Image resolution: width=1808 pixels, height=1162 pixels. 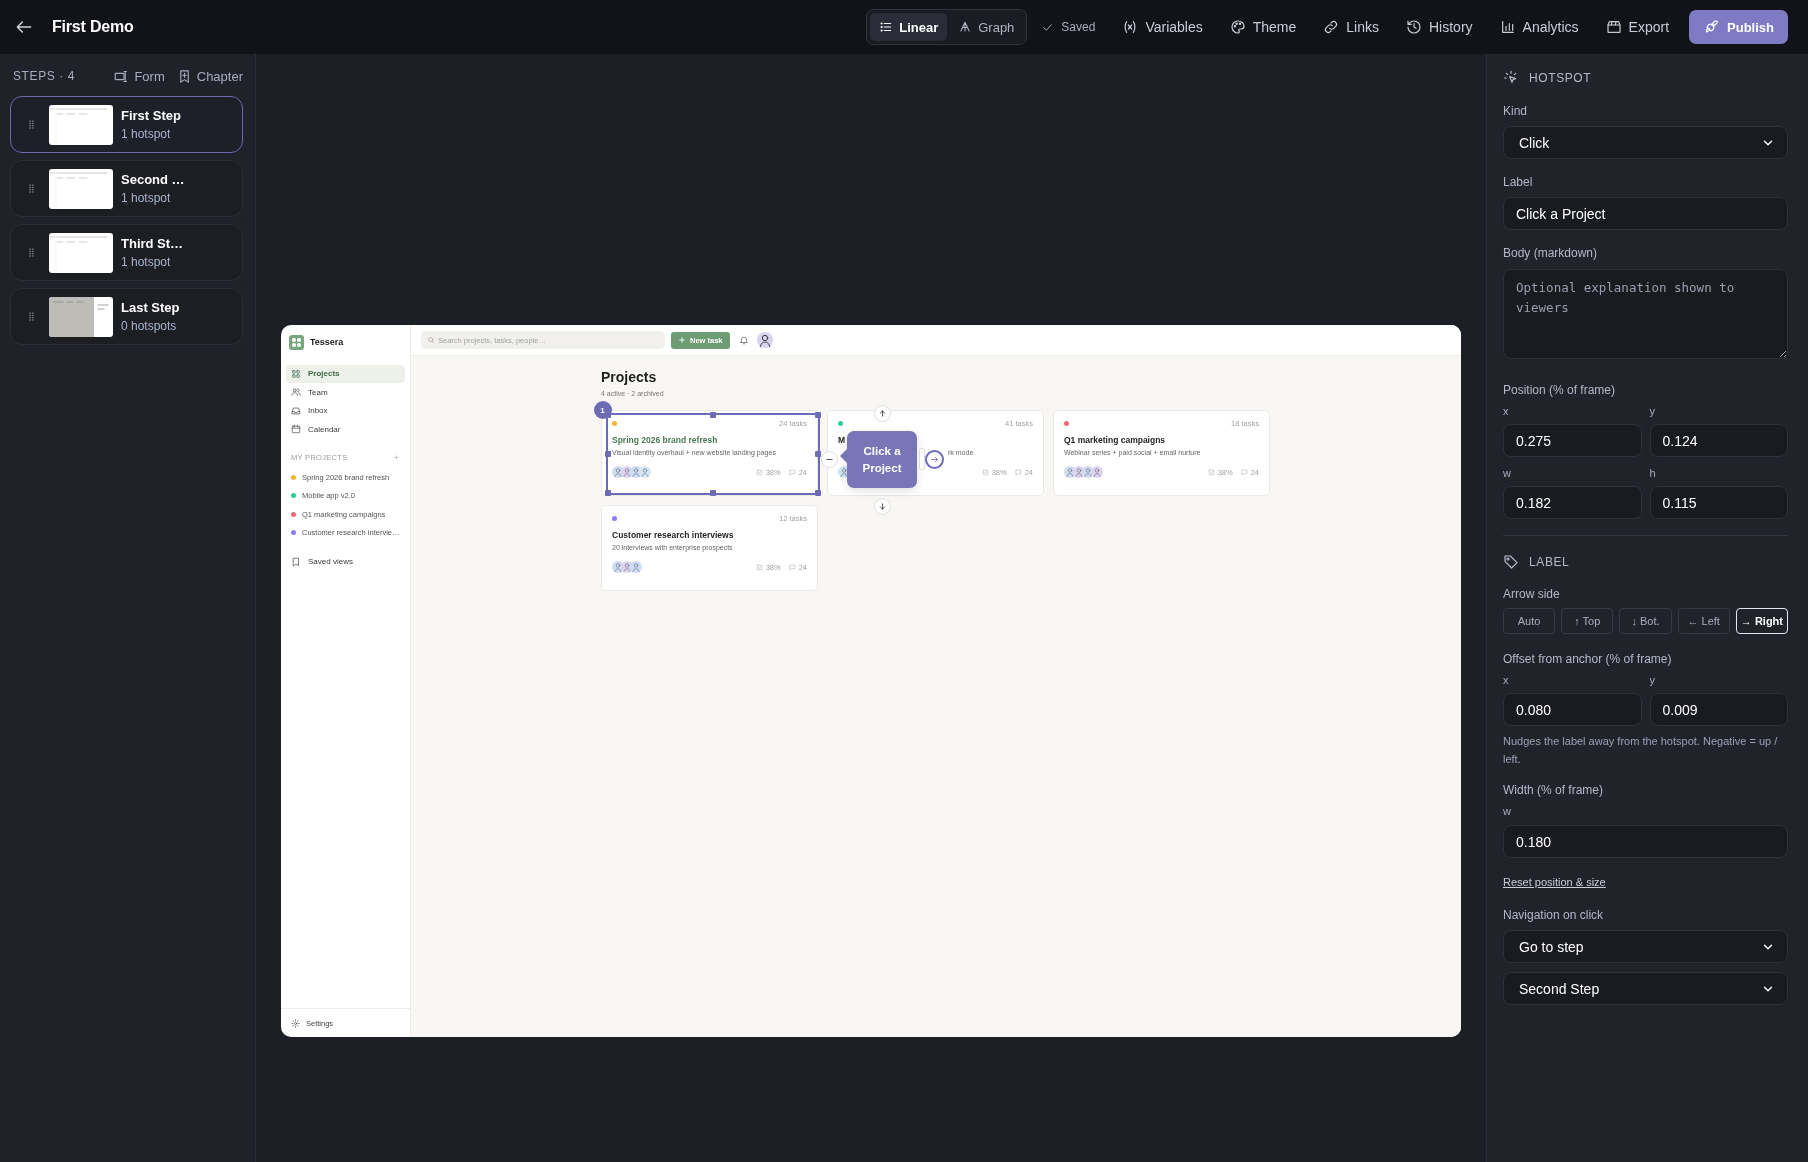 What do you see at coordinates (151, 115) in the screenshot?
I see `step-title: First Step` at bounding box center [151, 115].